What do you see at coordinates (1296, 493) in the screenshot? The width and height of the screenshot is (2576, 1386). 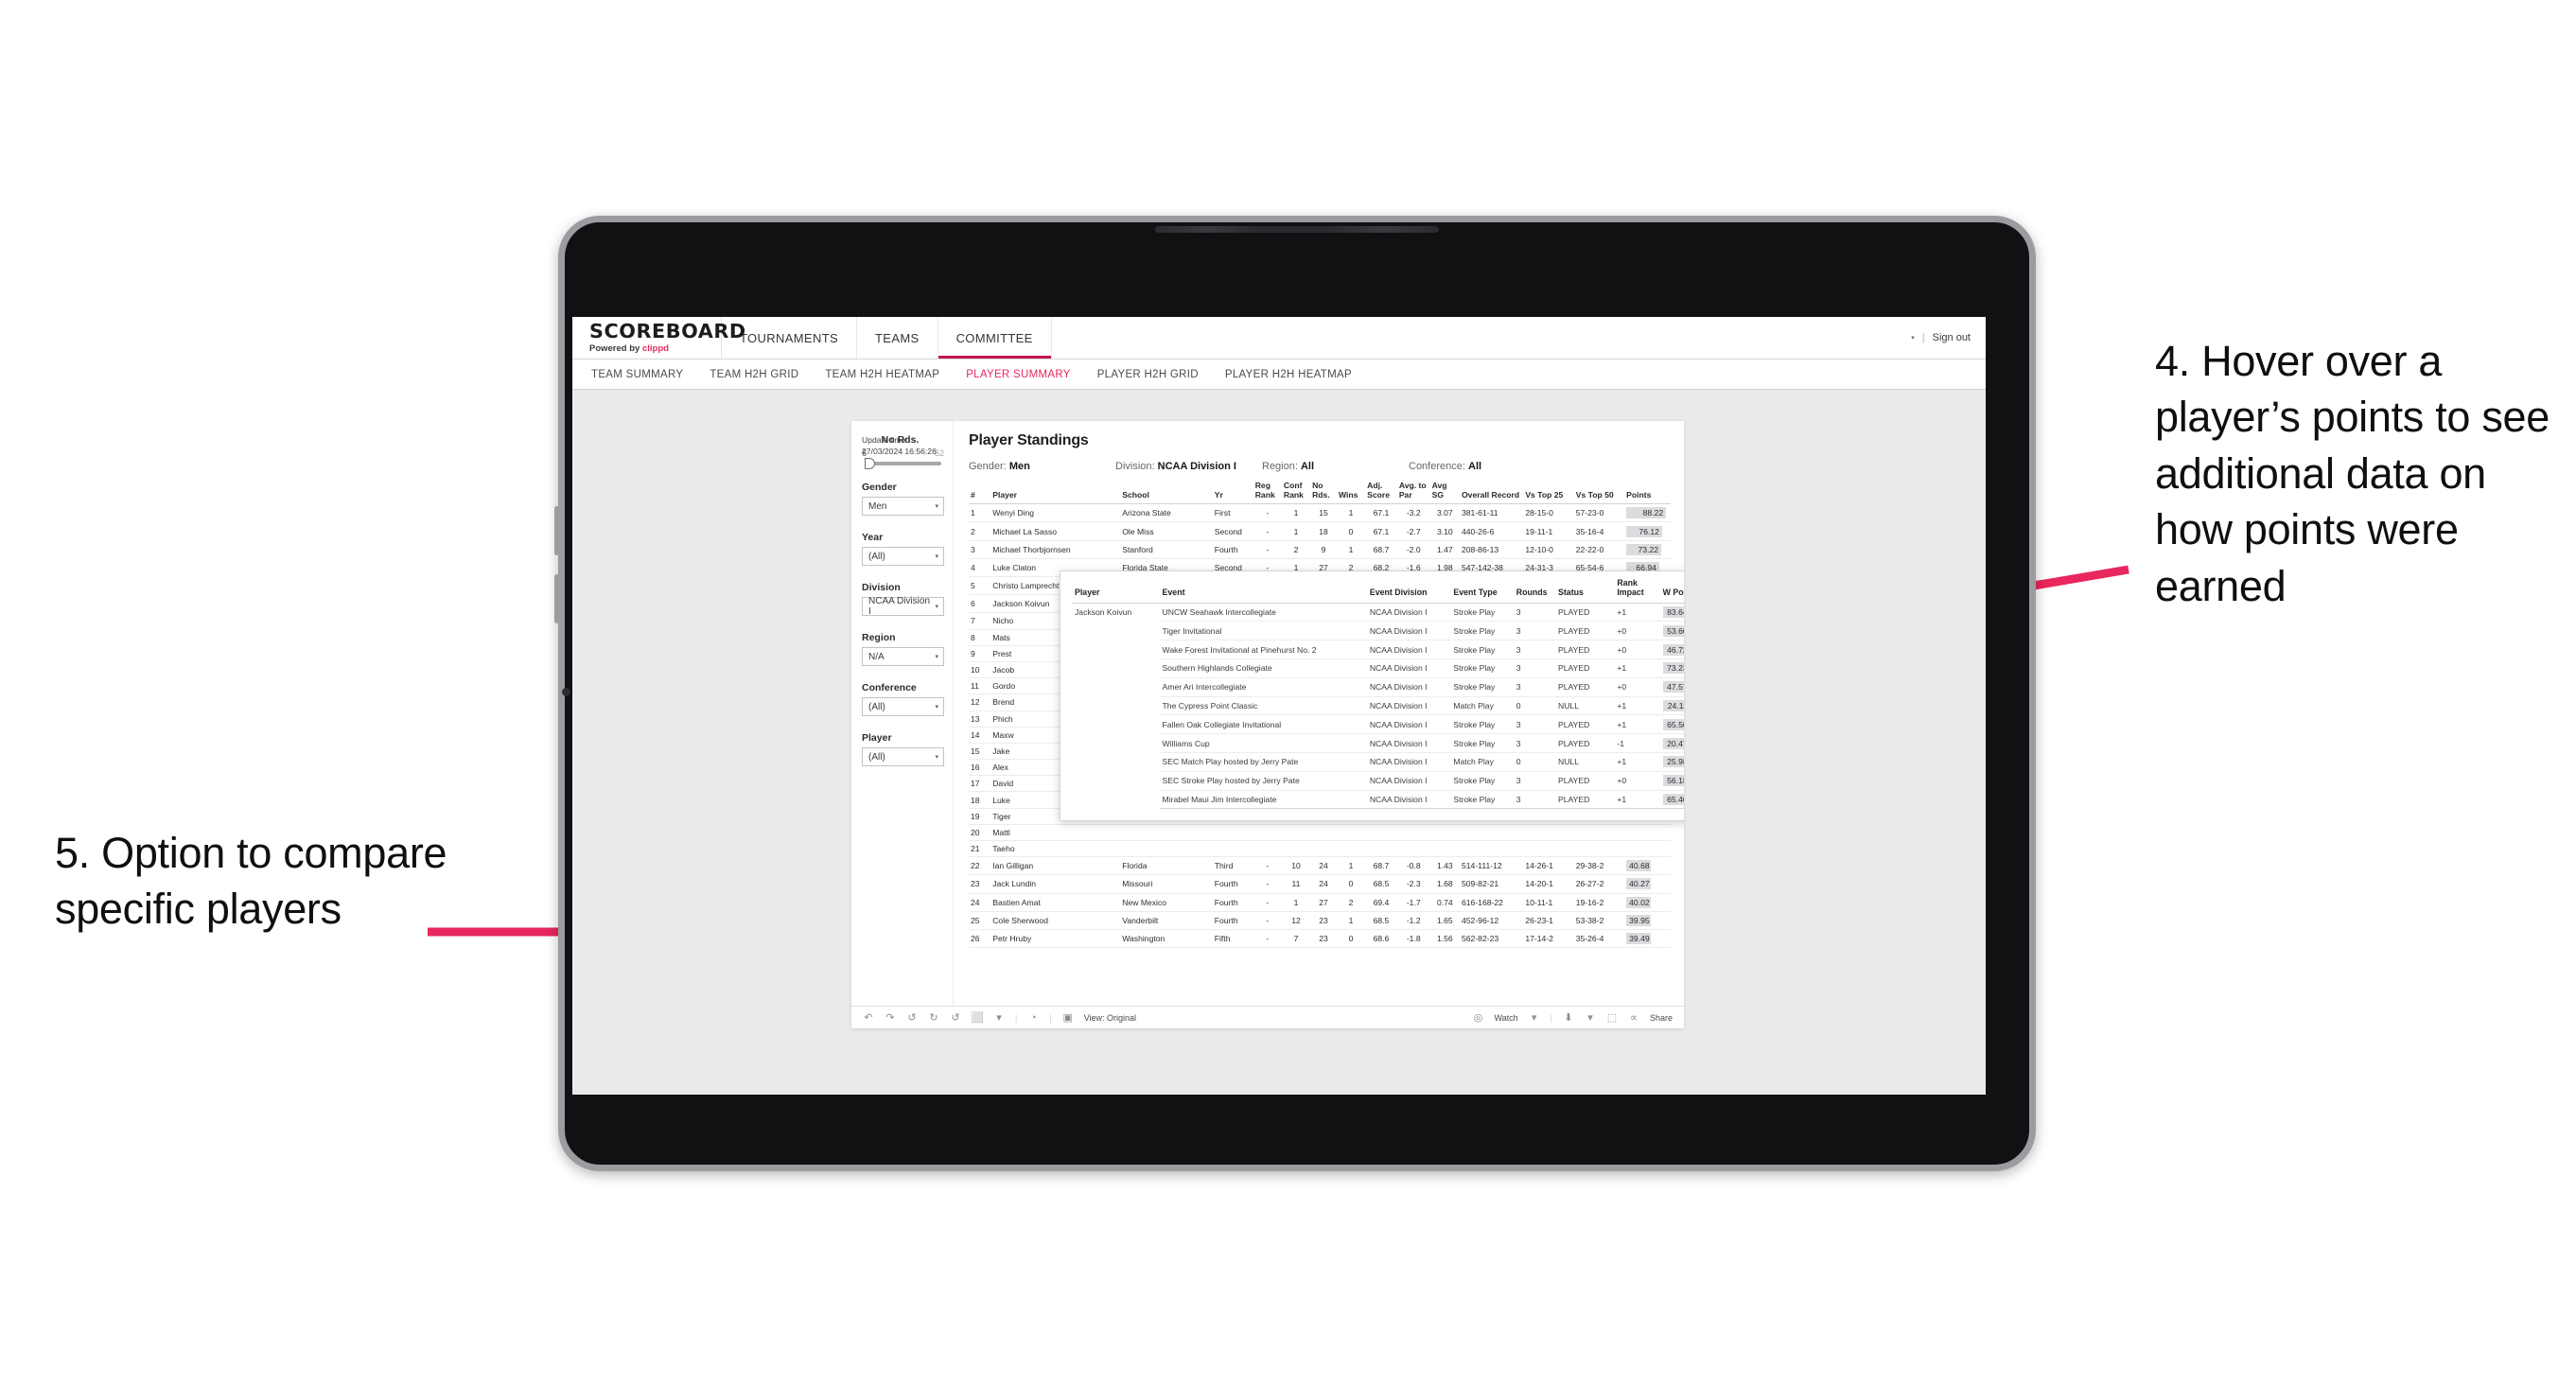 I see `col-conf-rank: Conf Rank` at bounding box center [1296, 493].